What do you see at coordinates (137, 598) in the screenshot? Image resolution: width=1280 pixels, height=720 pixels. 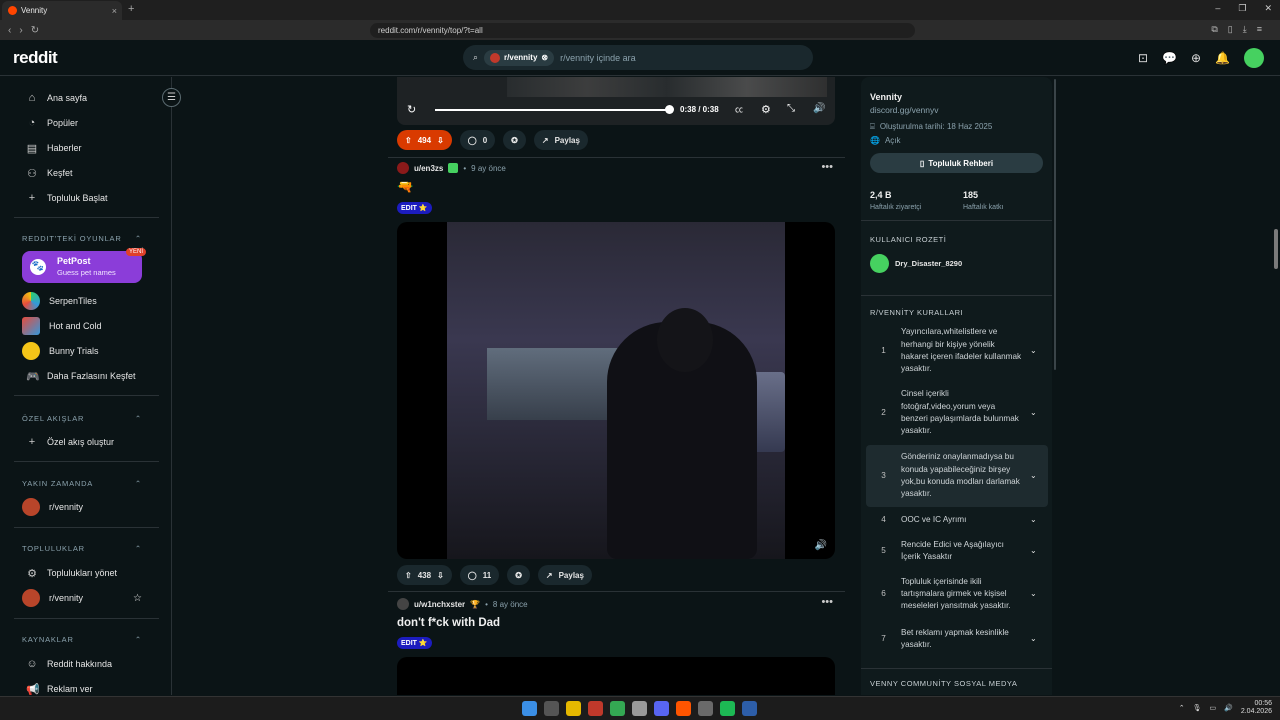 I see `favorite-star-icon: ☆` at bounding box center [137, 598].